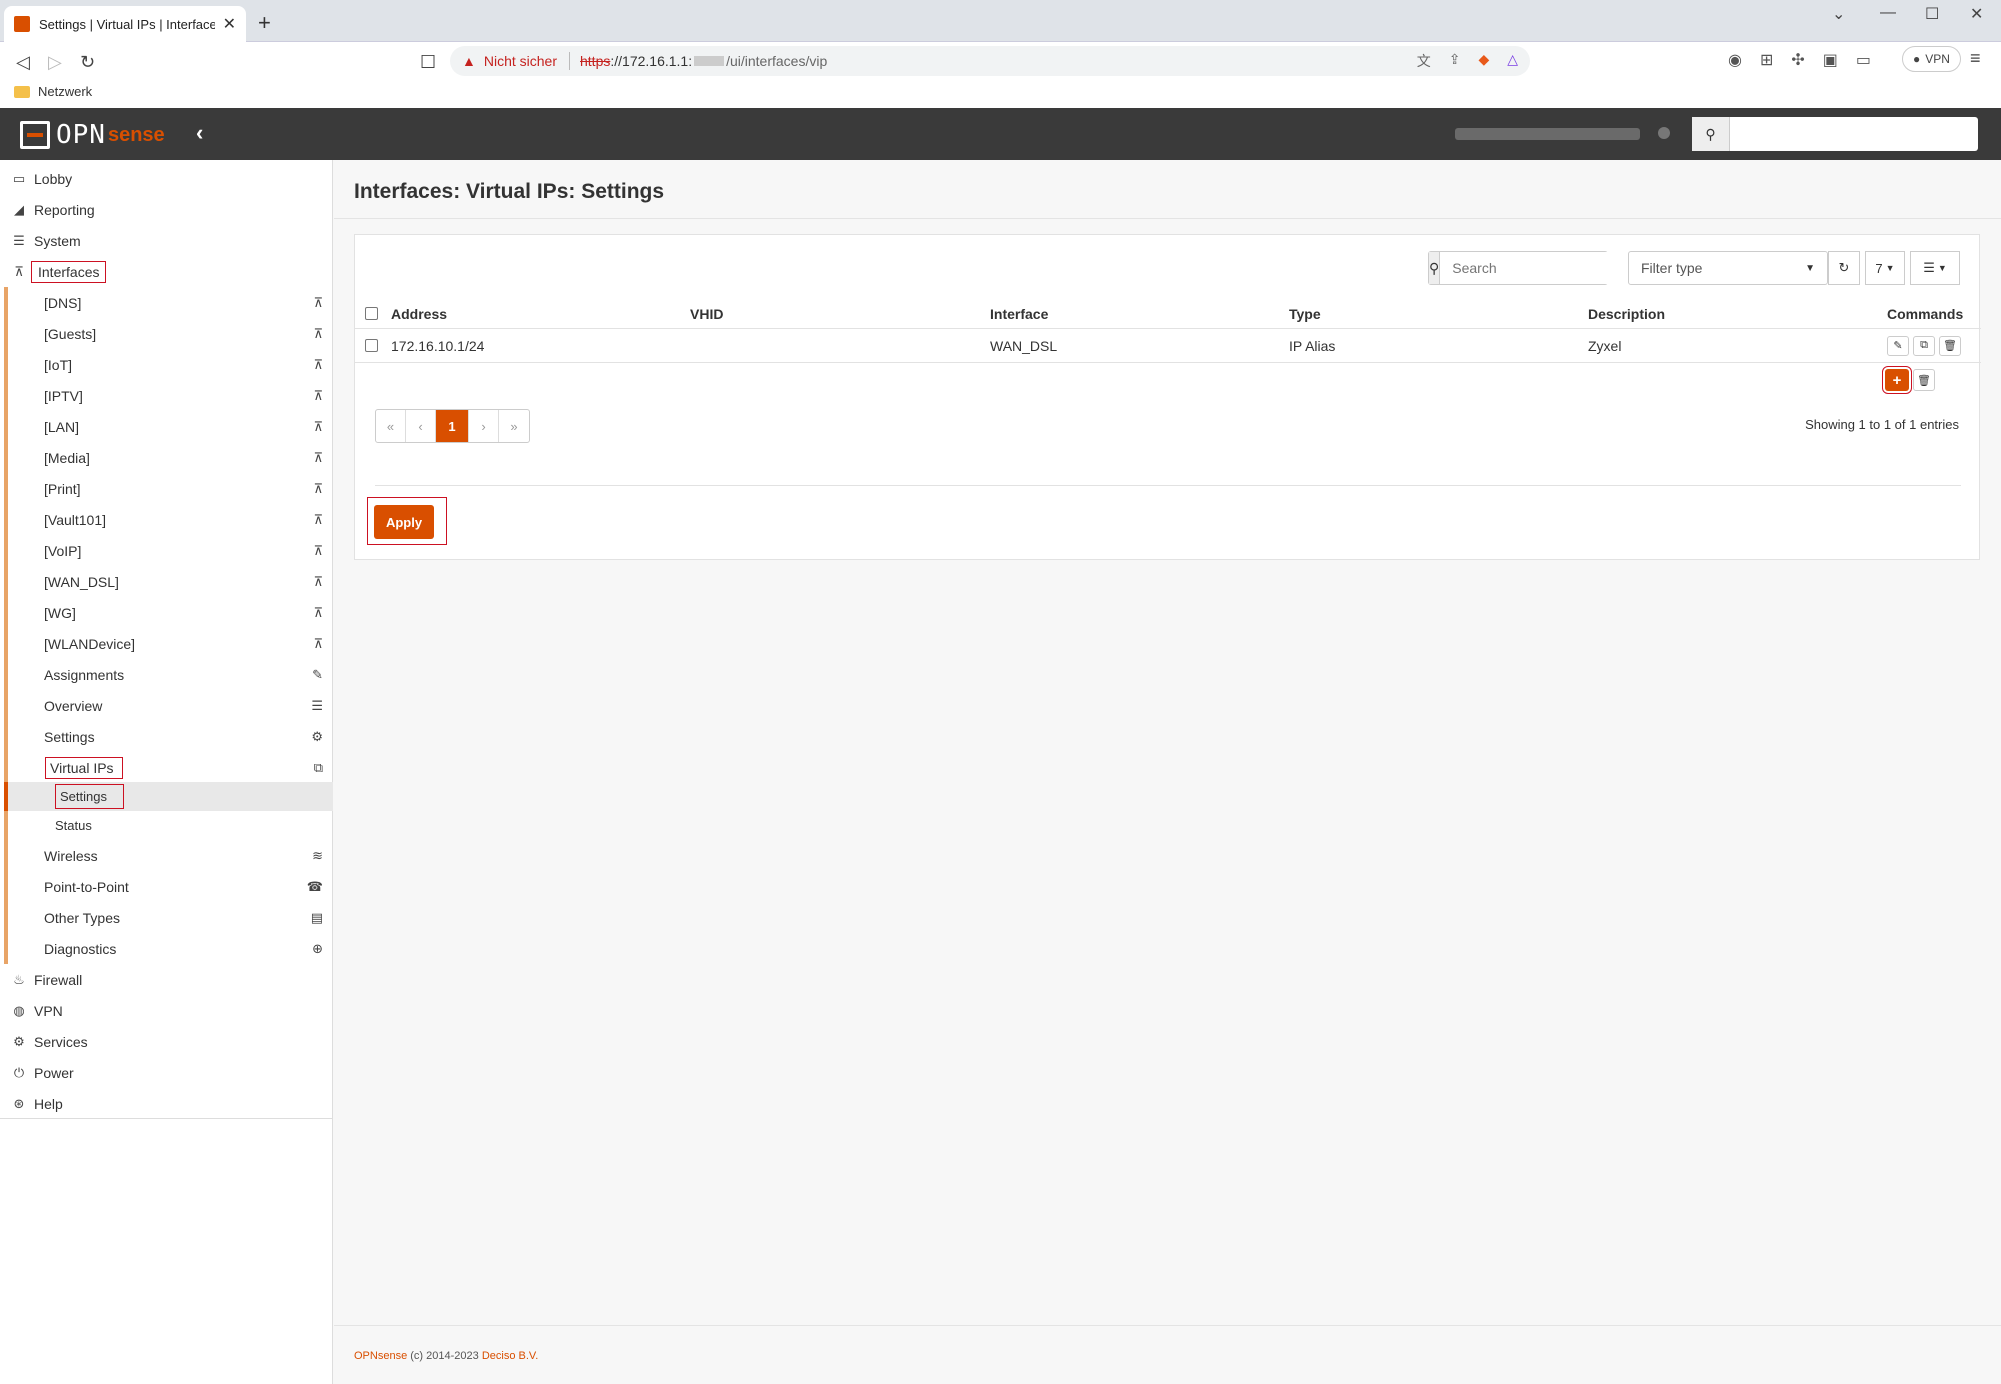 This screenshot has width=2001, height=1384. I want to click on tab-close-icon: ✕, so click(229, 24).